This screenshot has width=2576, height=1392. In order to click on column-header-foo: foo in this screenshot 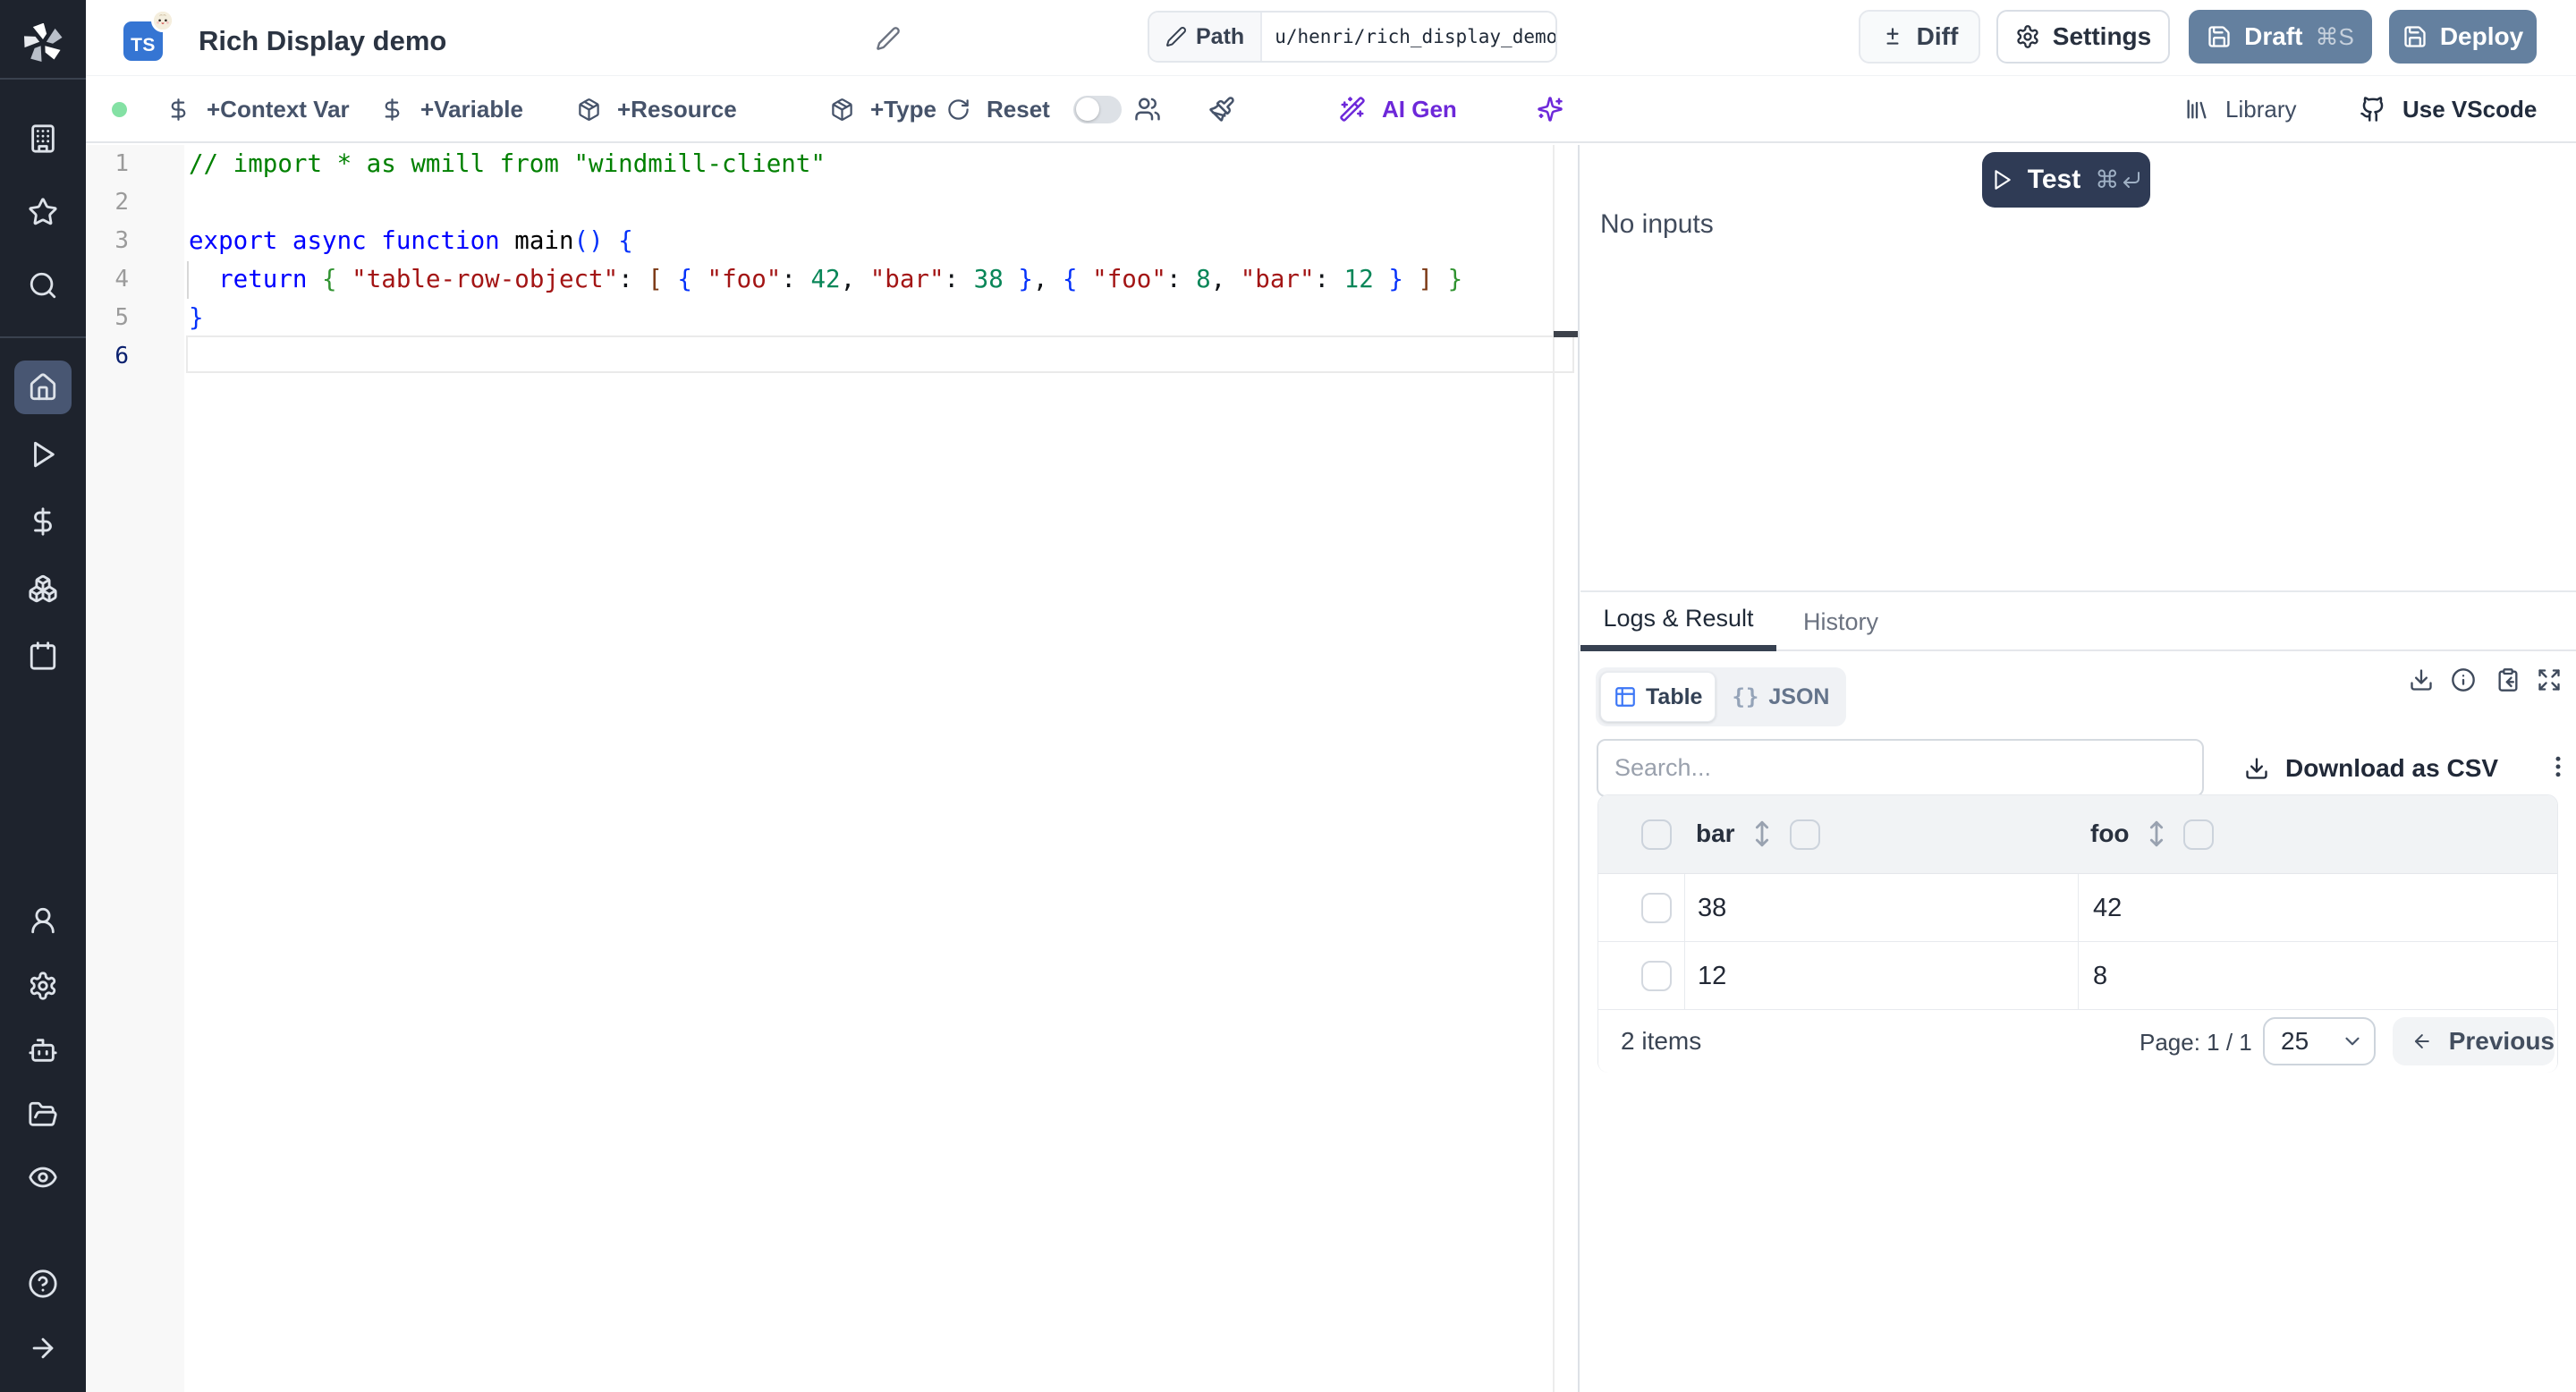, I will do `click(2110, 833)`.